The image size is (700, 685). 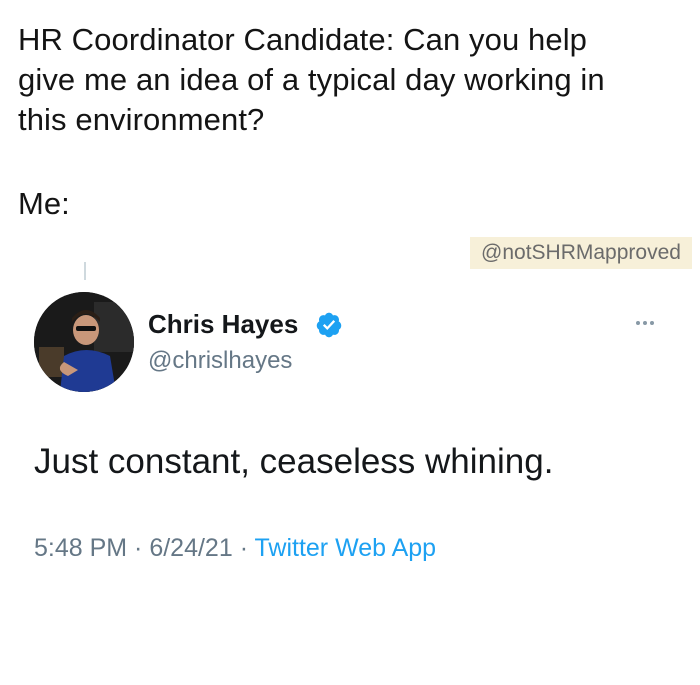 What do you see at coordinates (44, 203) in the screenshot?
I see `me-label: Me:` at bounding box center [44, 203].